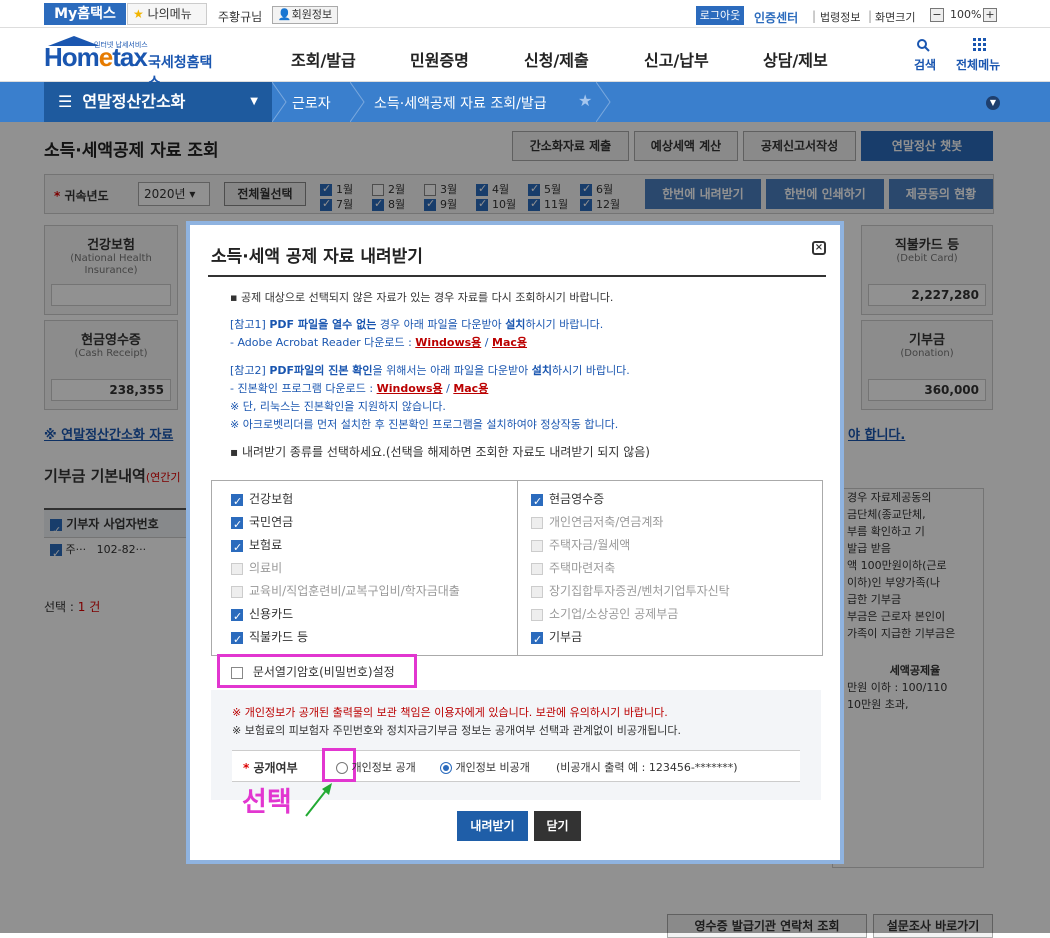 The width and height of the screenshot is (1050, 938). What do you see at coordinates (240, 17) in the screenshot?
I see `user-name: 주황규님` at bounding box center [240, 17].